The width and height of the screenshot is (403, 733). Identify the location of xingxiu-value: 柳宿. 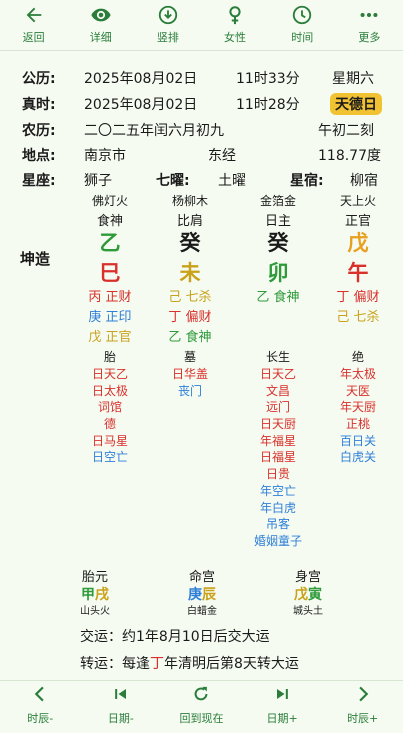
(364, 181).